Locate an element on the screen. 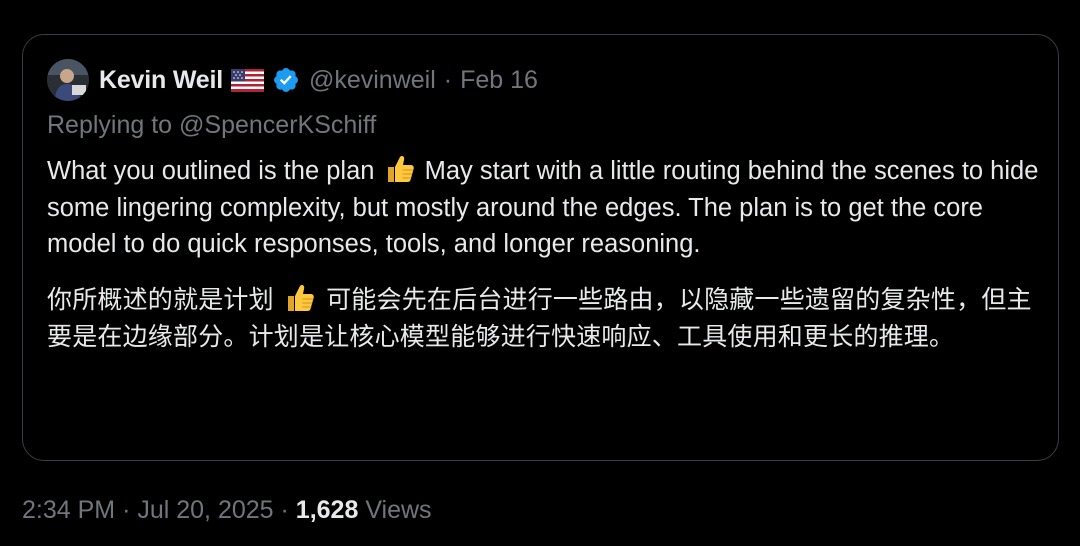  views-label: Views is located at coordinates (398, 510).